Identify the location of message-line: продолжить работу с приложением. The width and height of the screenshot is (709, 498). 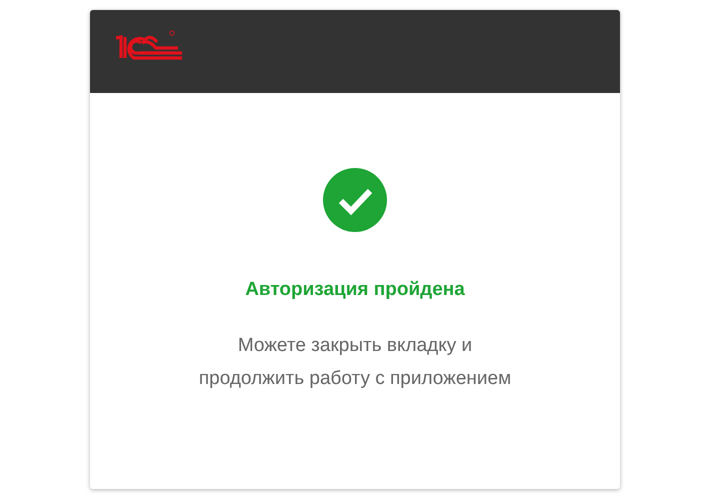
(355, 378).